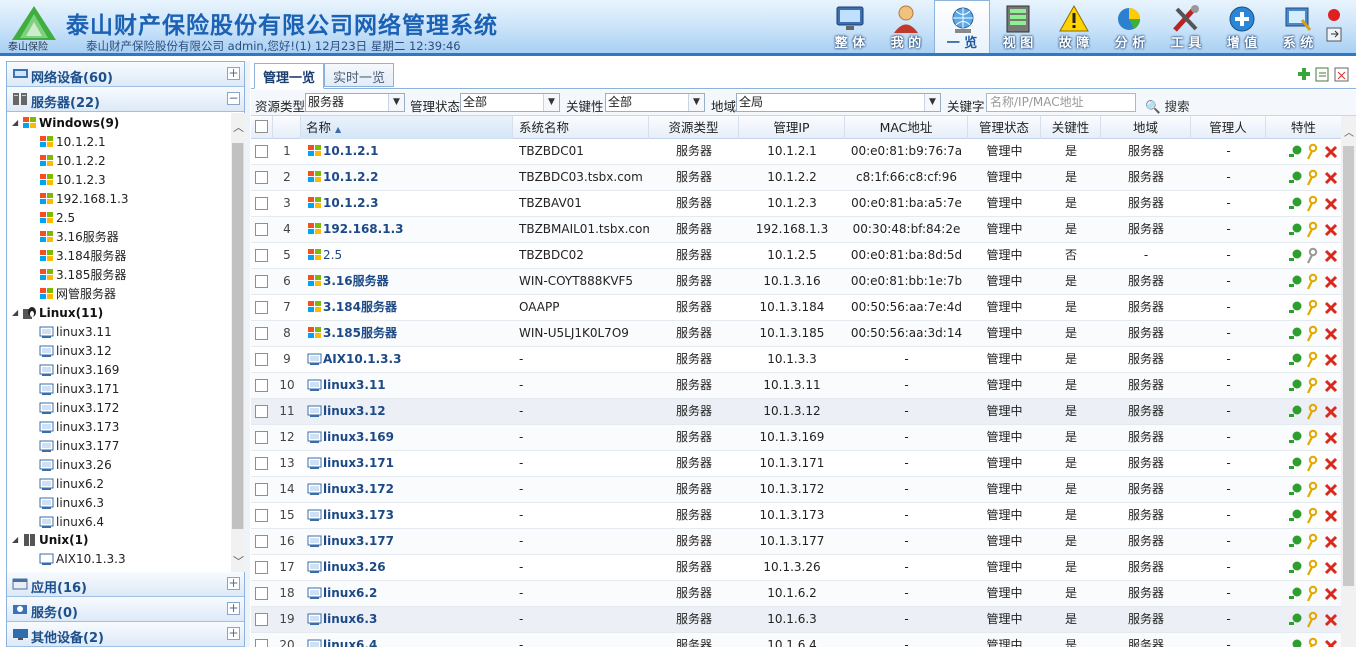  Describe the element at coordinates (79, 389) in the screenshot. I see `tree-item: linux3.171` at that location.